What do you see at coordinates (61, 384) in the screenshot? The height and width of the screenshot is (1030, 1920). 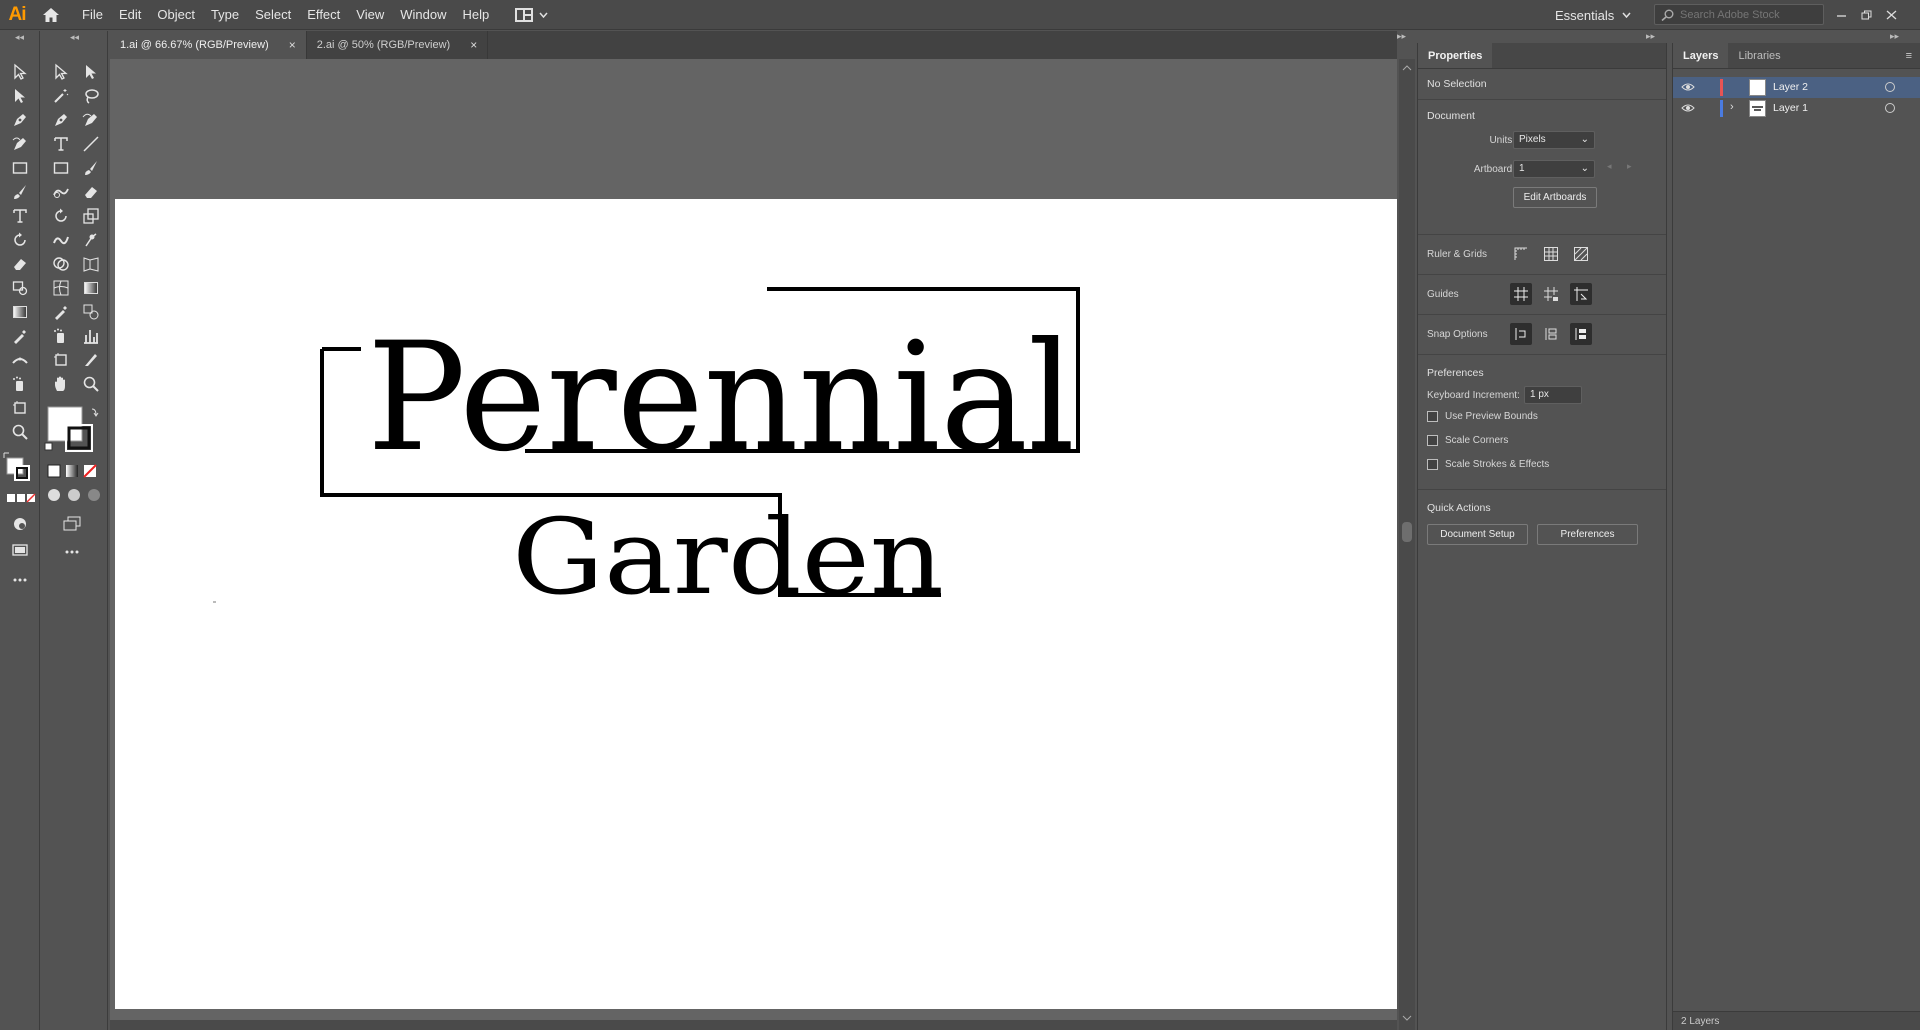 I see `hand-tool-icon` at bounding box center [61, 384].